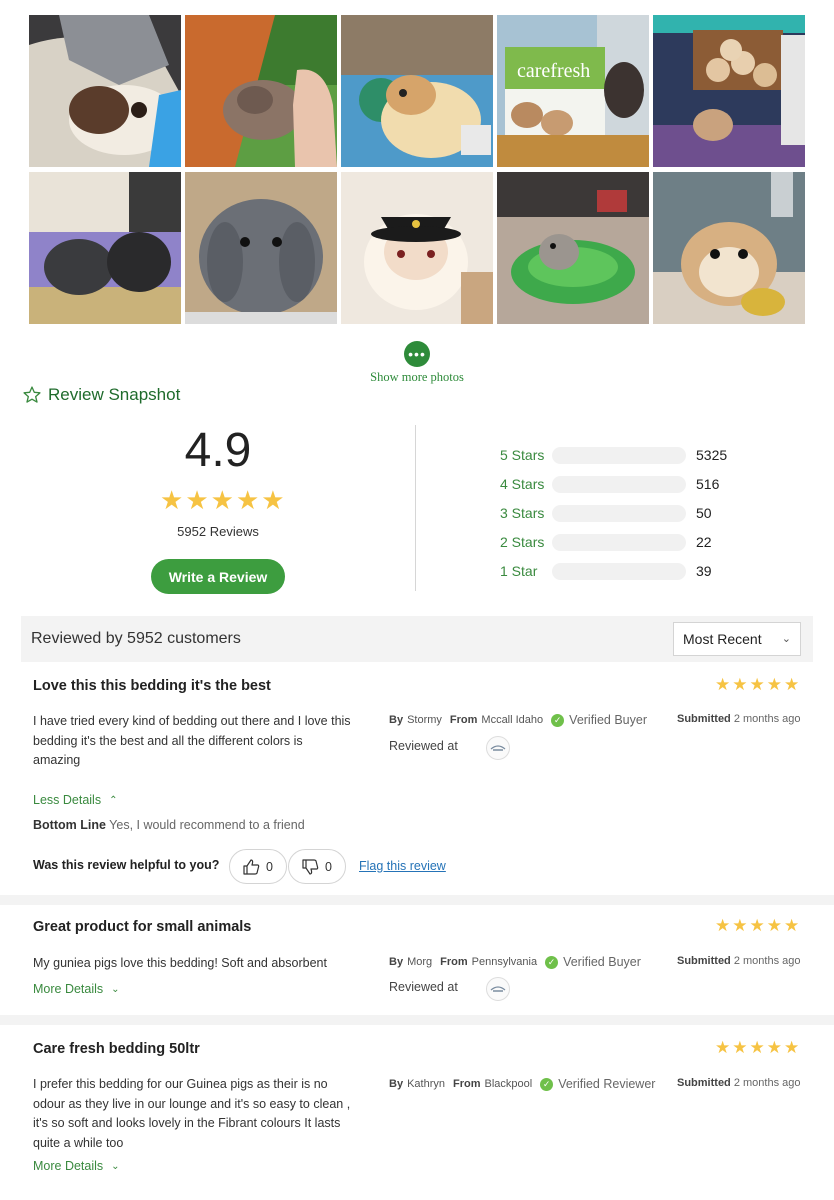  I want to click on star-outline-icon, so click(32, 394).